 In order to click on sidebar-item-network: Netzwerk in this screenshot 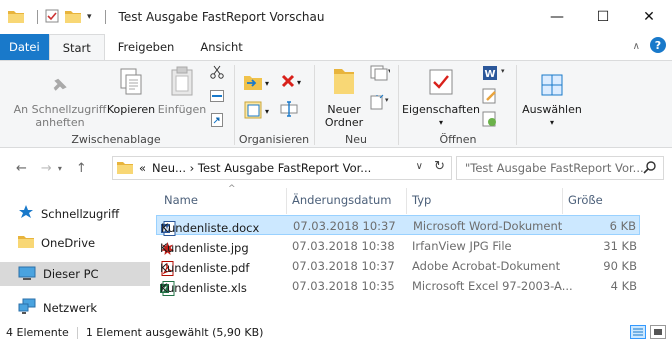, I will do `click(57, 307)`.